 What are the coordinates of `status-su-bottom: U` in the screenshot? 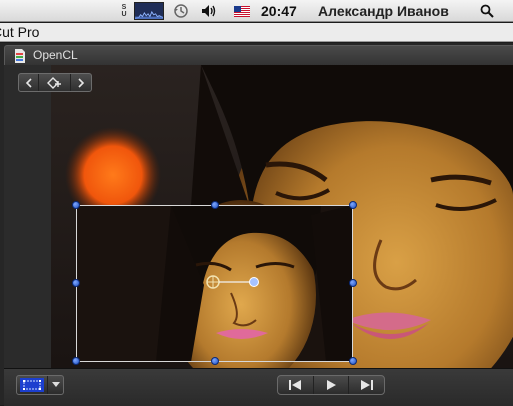 It's located at (124, 14).